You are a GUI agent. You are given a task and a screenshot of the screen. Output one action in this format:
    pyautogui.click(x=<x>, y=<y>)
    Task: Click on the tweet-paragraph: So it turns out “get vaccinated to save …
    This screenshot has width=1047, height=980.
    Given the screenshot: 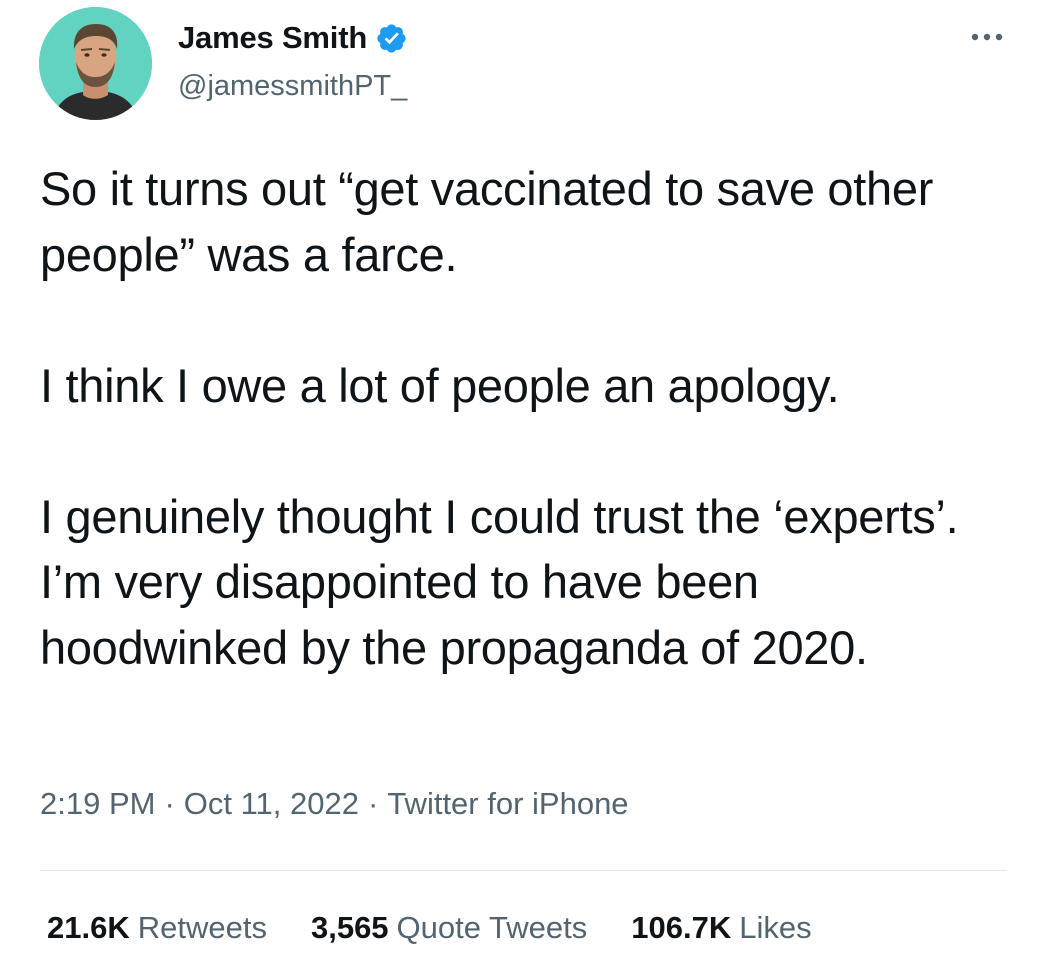 What is the action you would take?
    pyautogui.click(x=487, y=221)
    